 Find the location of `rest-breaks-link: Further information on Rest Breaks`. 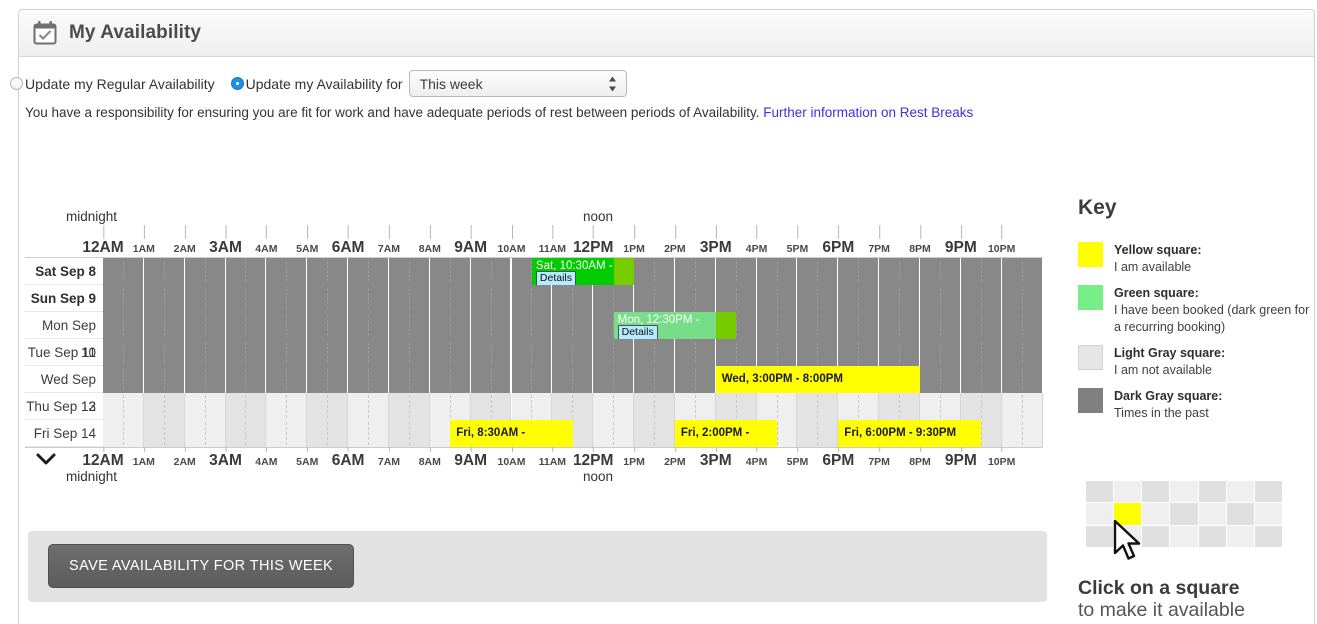

rest-breaks-link: Further information on Rest Breaks is located at coordinates (868, 112).